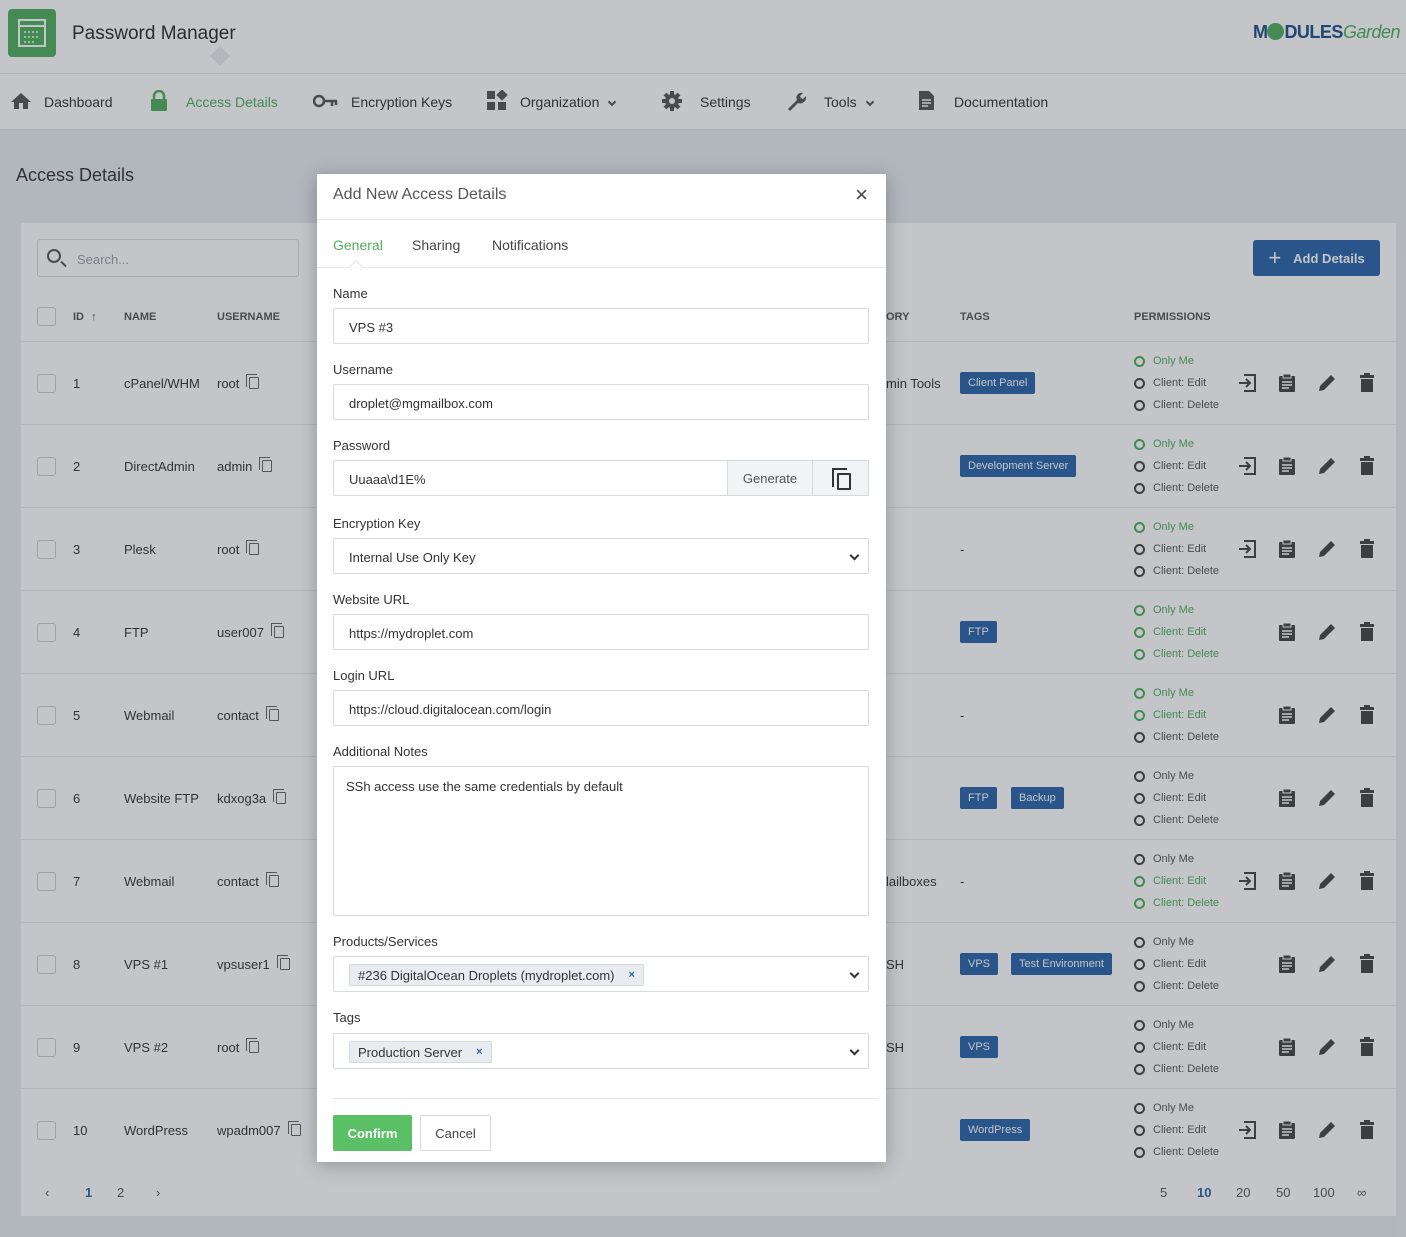 This screenshot has height=1237, width=1406. Describe the element at coordinates (371, 327) in the screenshot. I see `name-value: VPS #3` at that location.